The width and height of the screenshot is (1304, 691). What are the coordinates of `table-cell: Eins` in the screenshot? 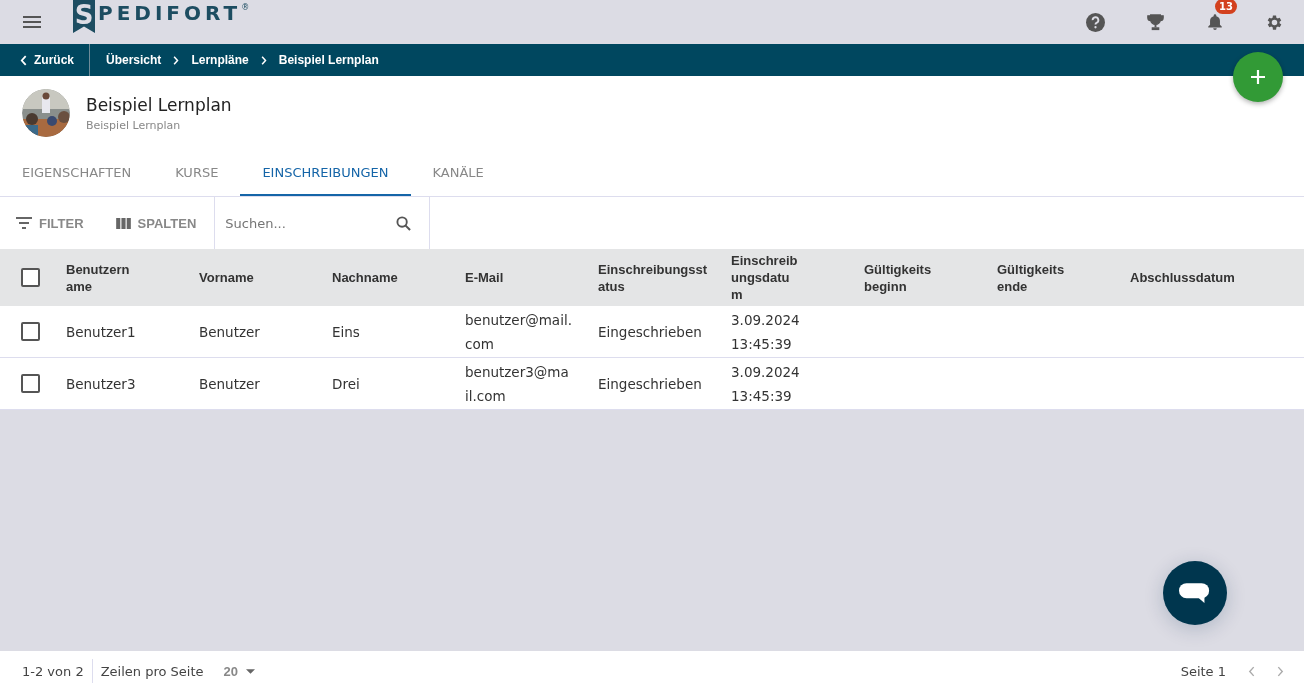 It's located at (346, 331).